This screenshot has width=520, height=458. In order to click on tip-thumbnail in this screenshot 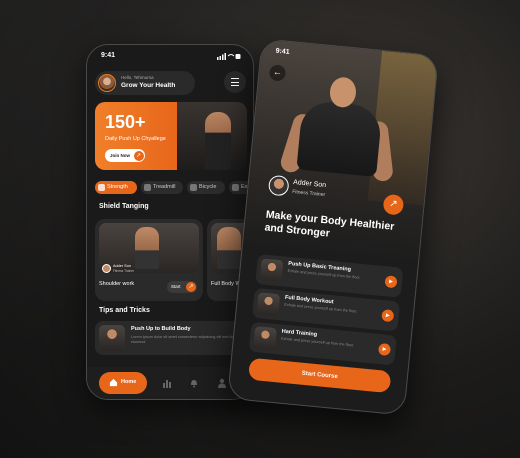, I will do `click(112, 338)`.